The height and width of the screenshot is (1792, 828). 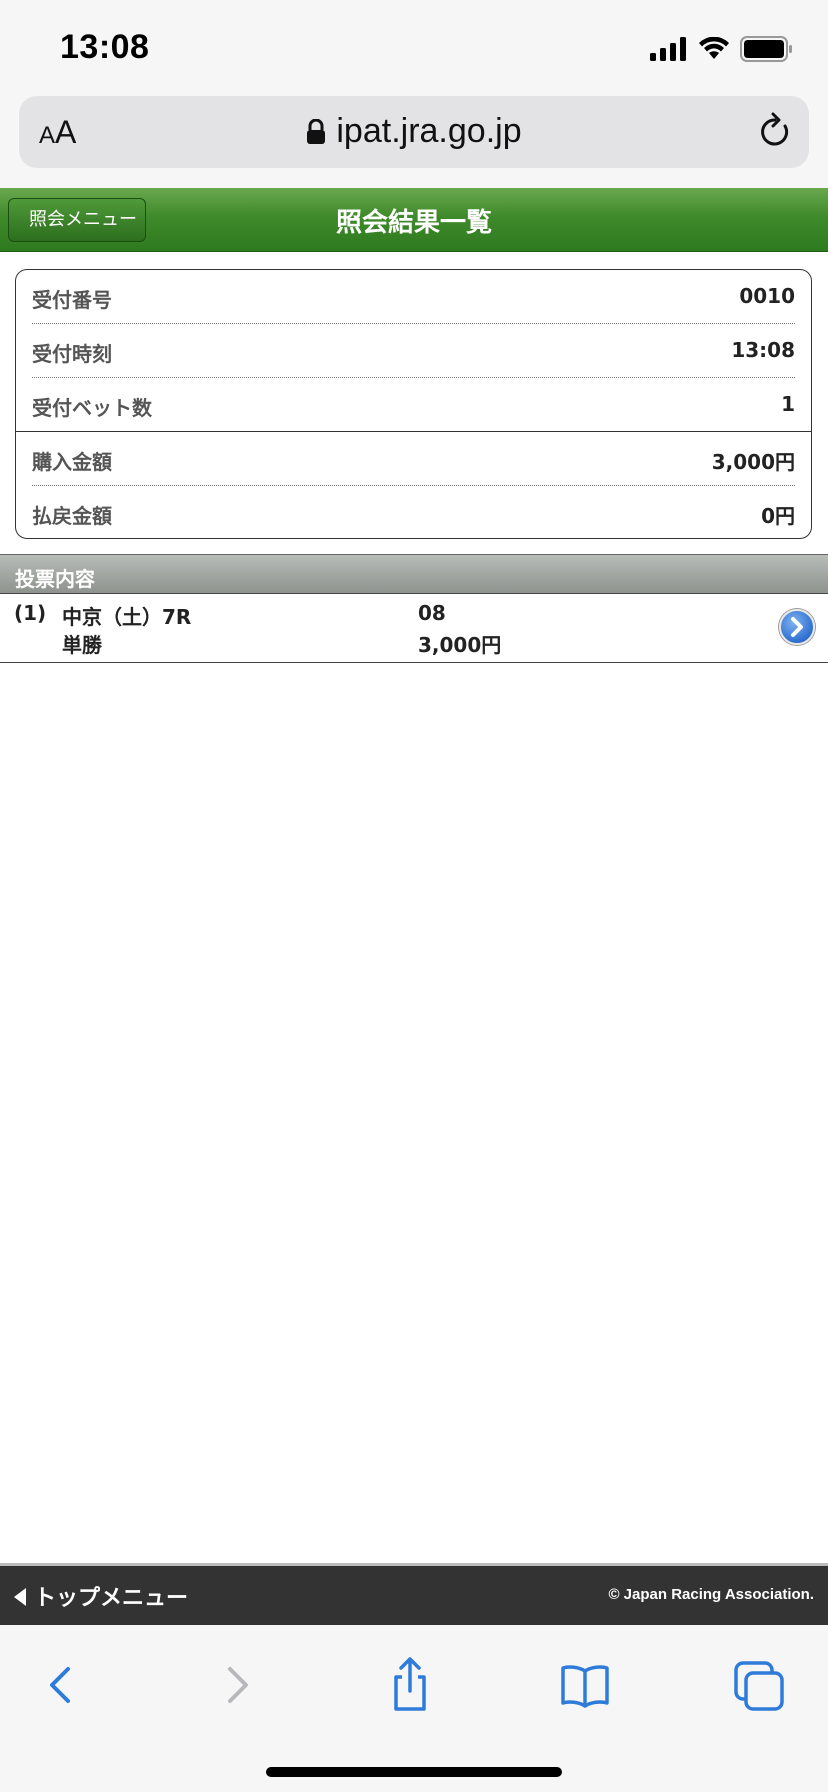 What do you see at coordinates (585, 1685) in the screenshot?
I see `bookmarks-icon` at bounding box center [585, 1685].